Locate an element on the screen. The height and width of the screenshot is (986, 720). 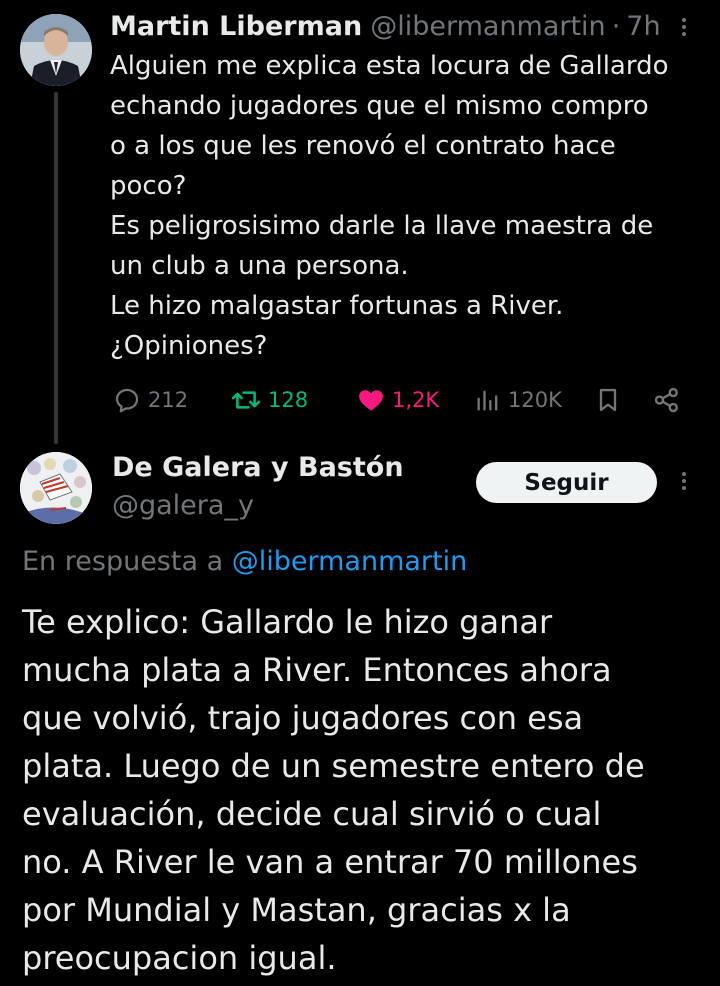
reply-icon is located at coordinates (127, 400).